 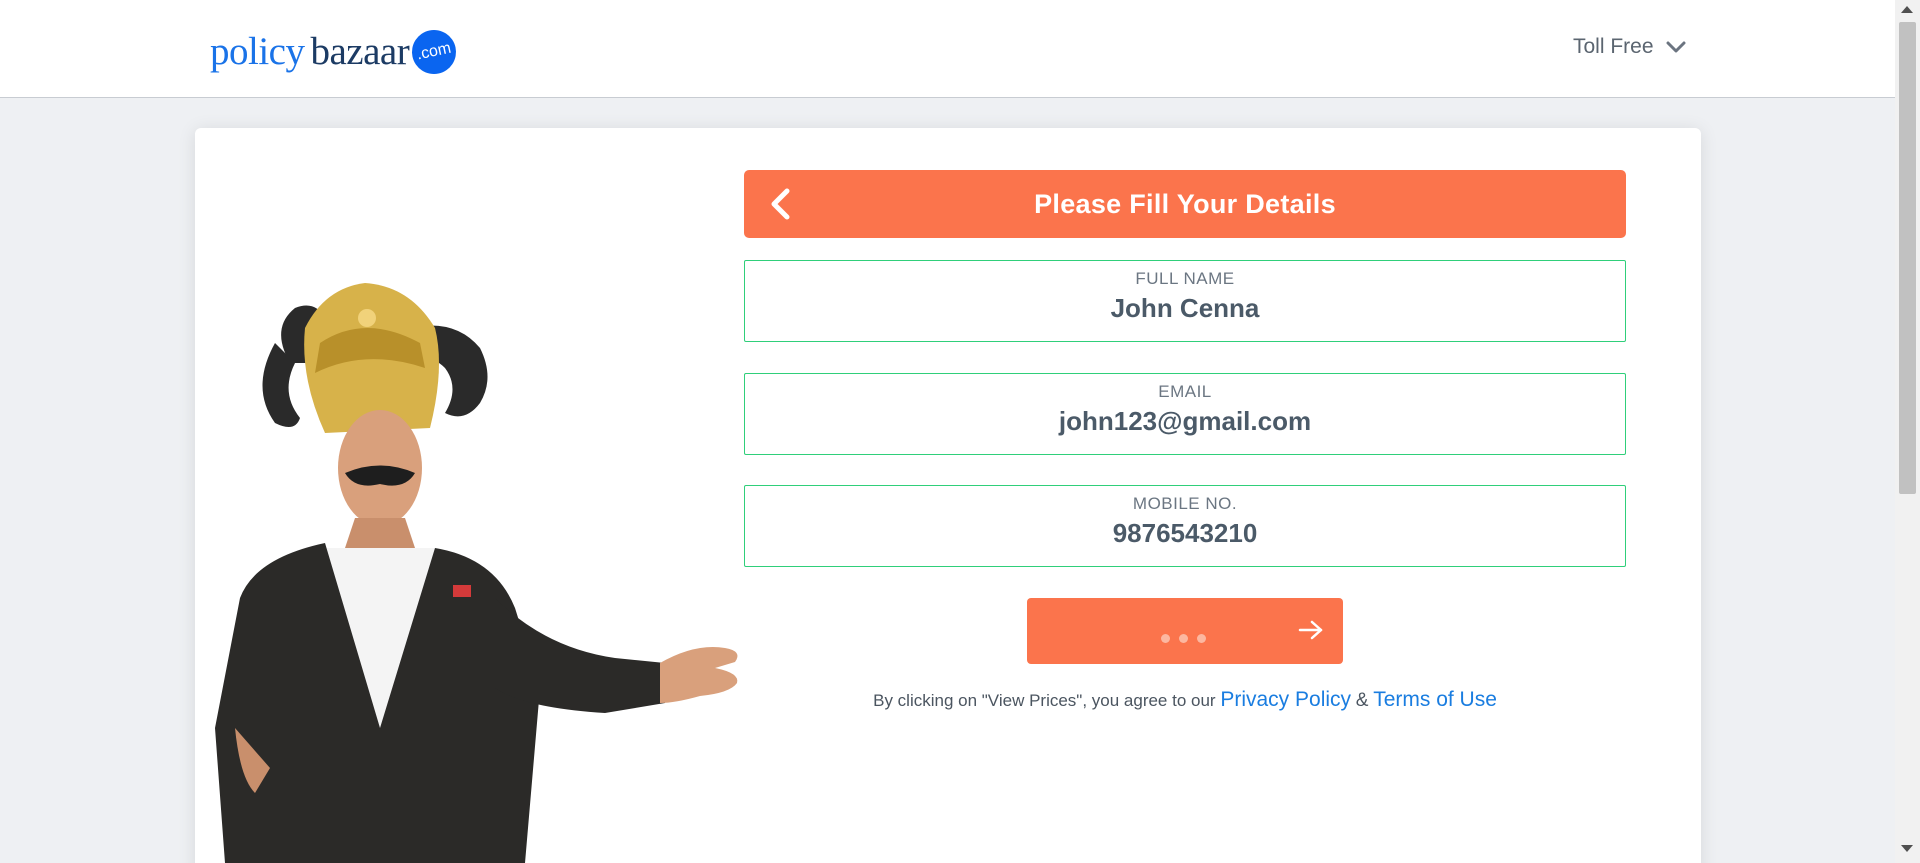 What do you see at coordinates (1613, 46) in the screenshot?
I see `toll-free-label: Toll Free` at bounding box center [1613, 46].